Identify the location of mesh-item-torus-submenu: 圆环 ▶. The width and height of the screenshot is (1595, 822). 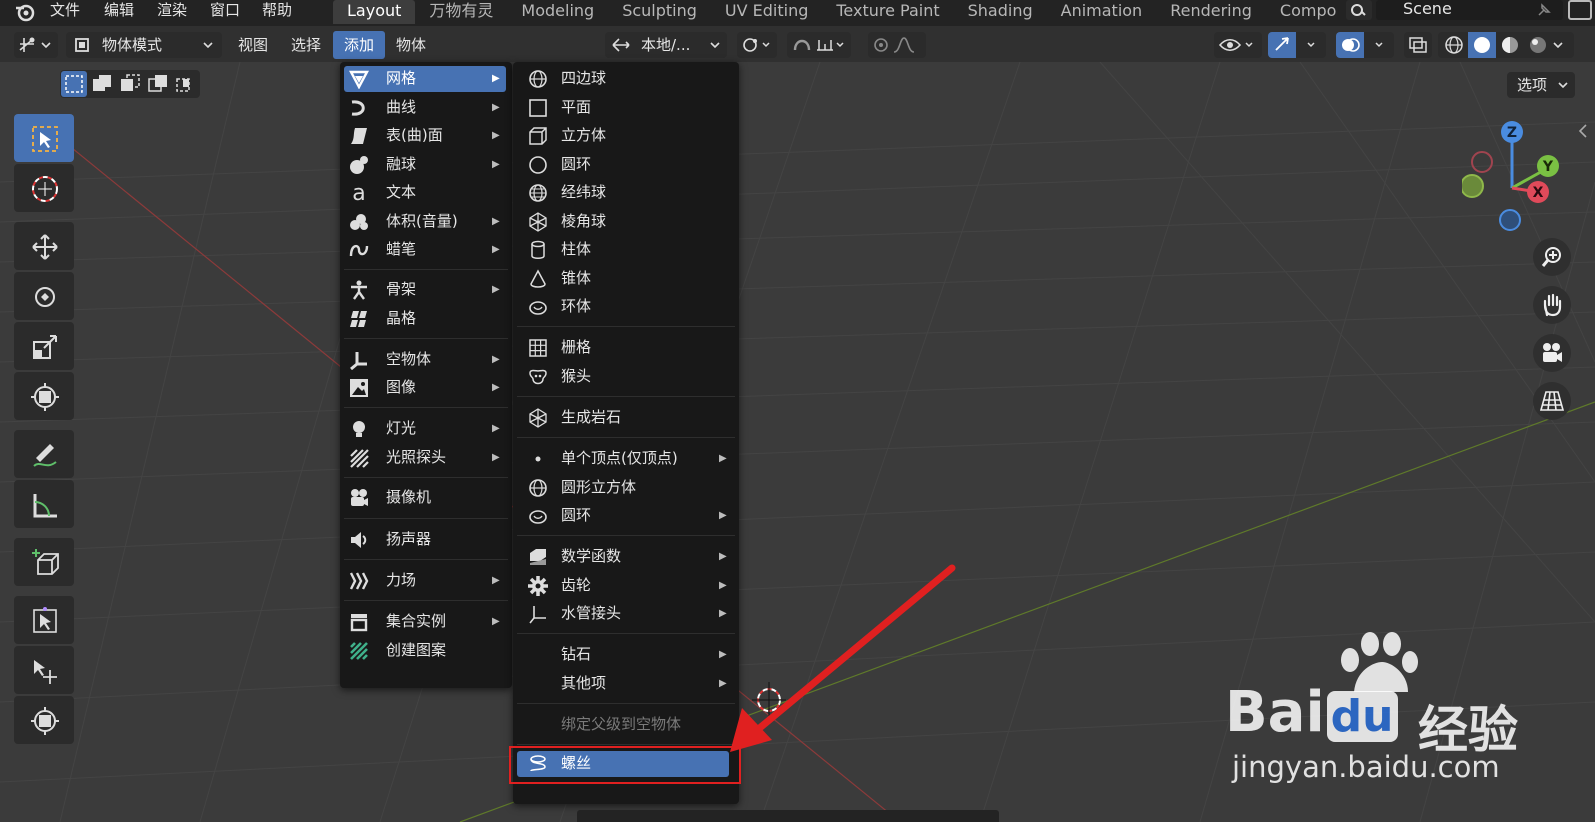
(626, 515).